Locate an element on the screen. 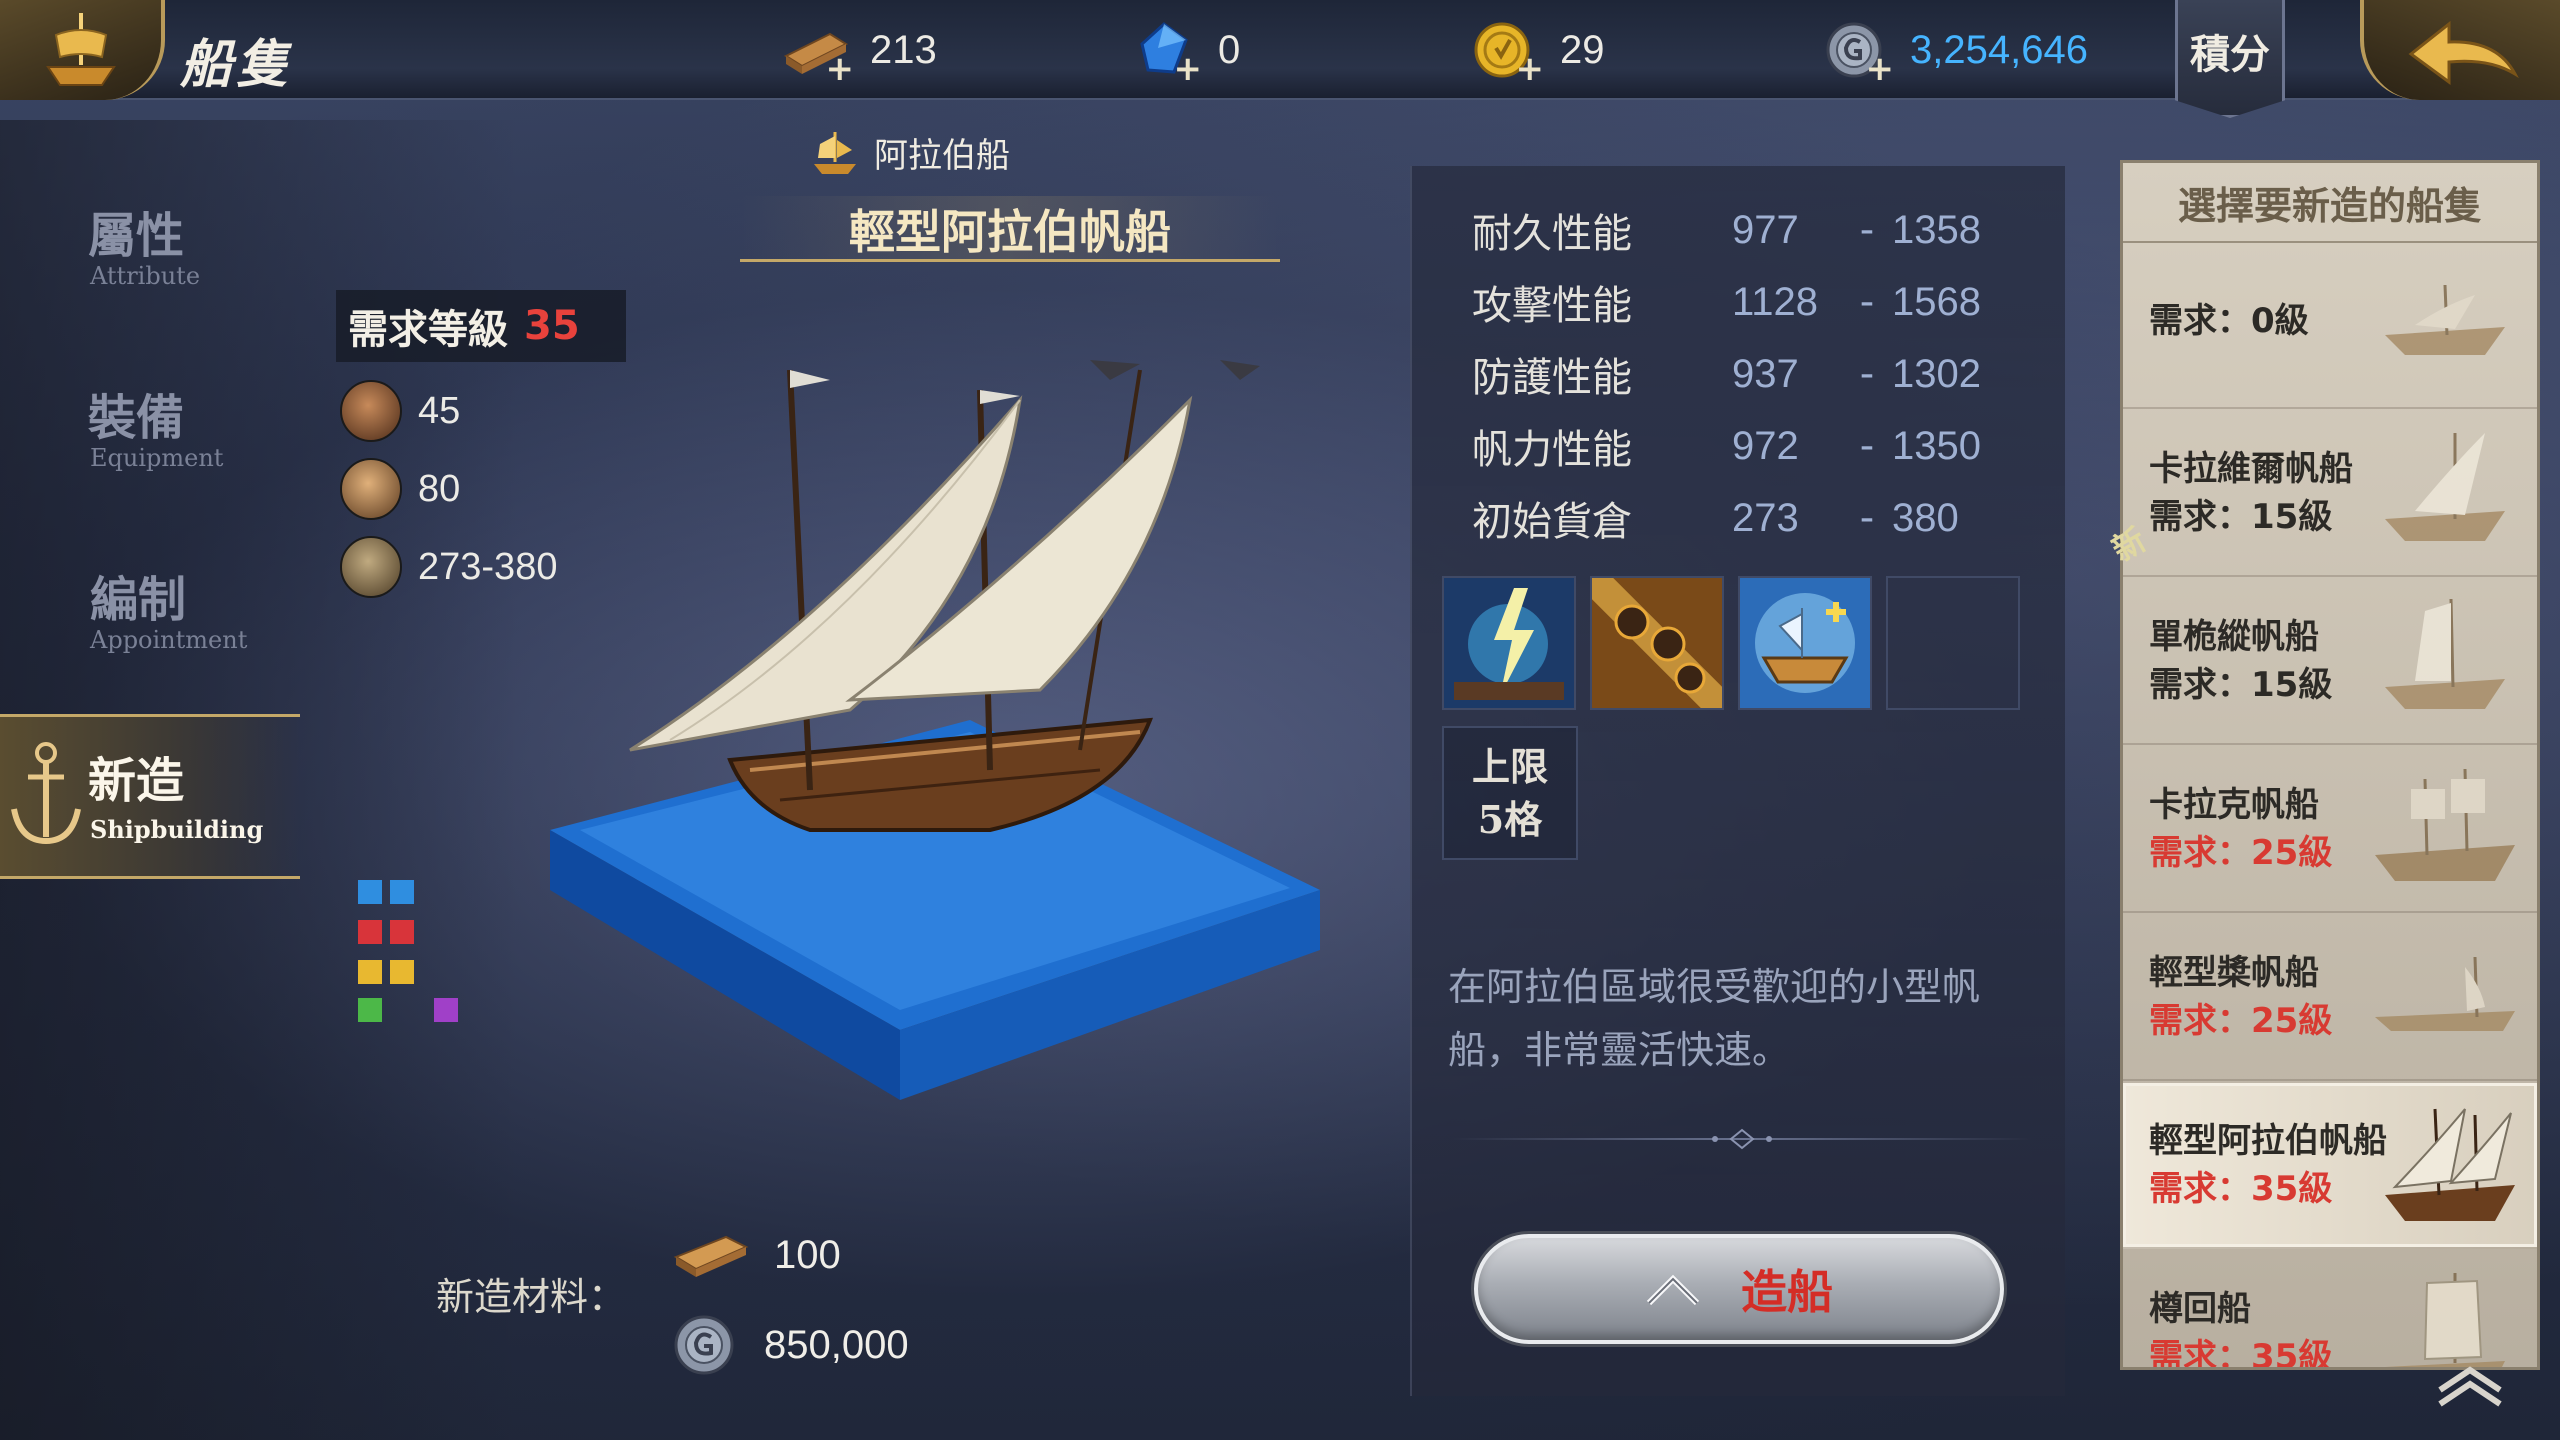 The image size is (2560, 1440). gold-coin-icon: + is located at coordinates (1507, 52).